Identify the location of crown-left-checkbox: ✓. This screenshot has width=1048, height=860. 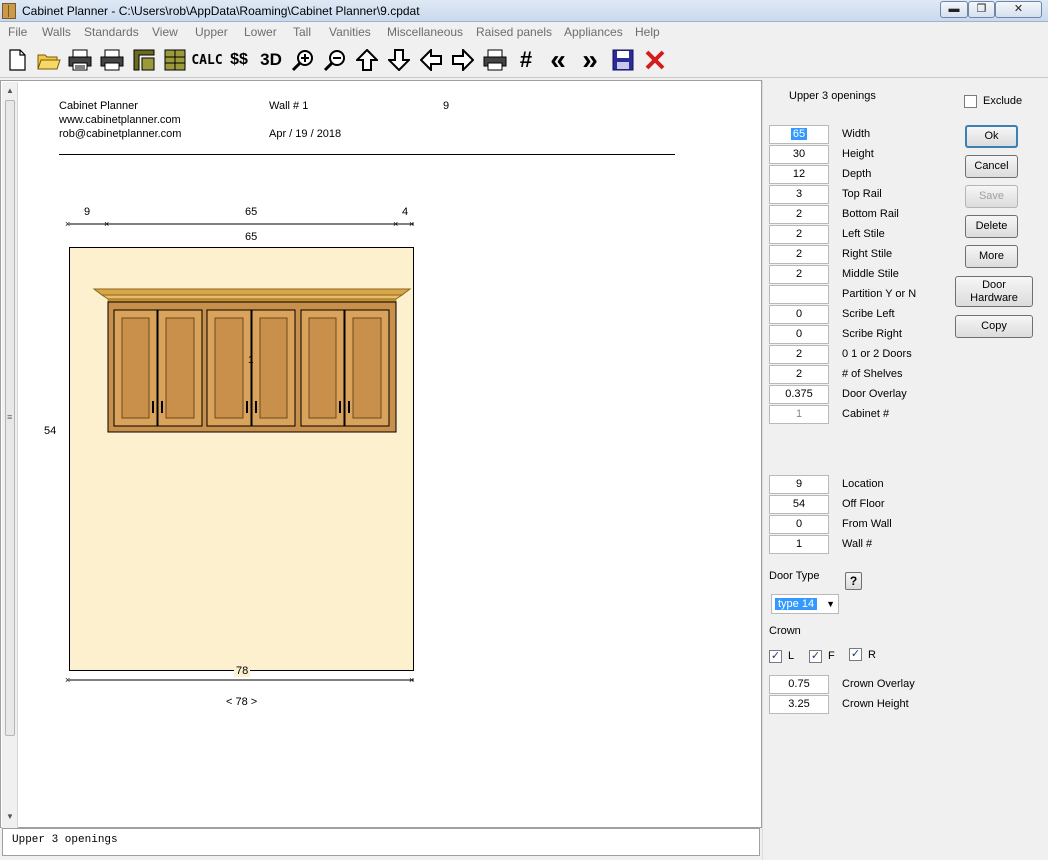
(775, 656).